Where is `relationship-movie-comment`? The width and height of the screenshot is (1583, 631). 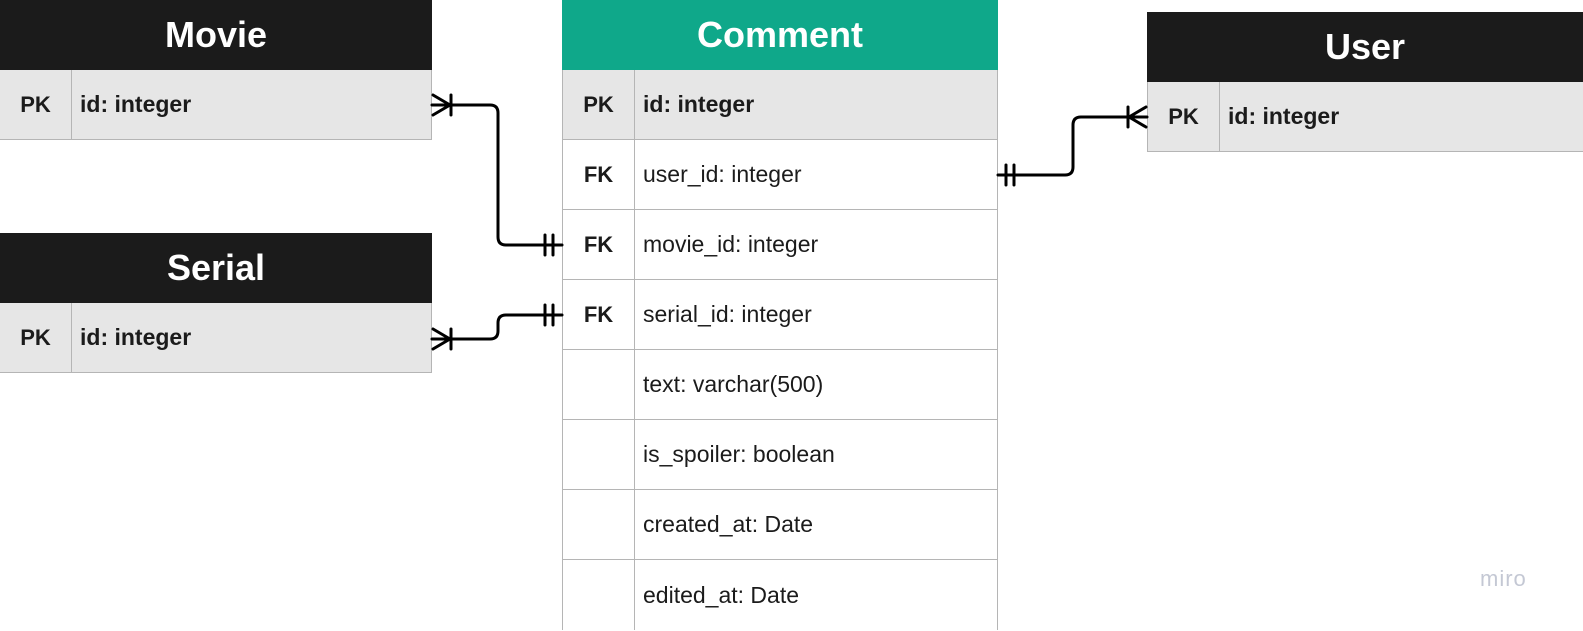
relationship-movie-comment is located at coordinates (497, 175).